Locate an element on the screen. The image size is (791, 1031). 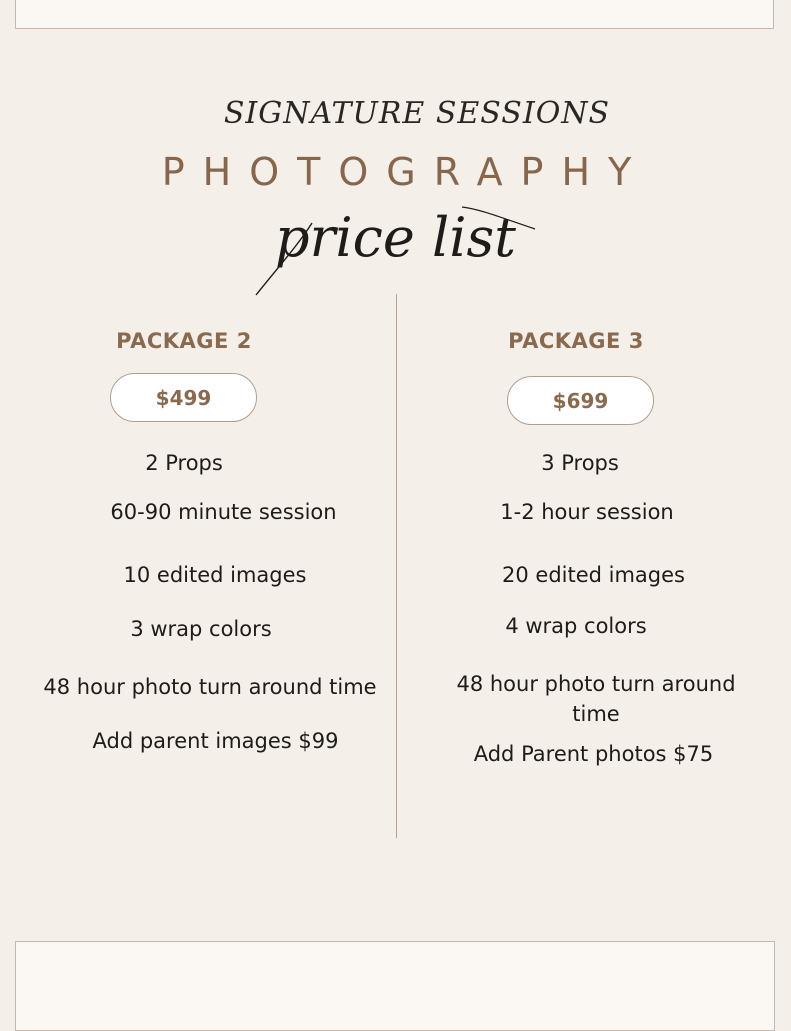
page-title: PHOTOGRAPHY is located at coordinates (405, 172).